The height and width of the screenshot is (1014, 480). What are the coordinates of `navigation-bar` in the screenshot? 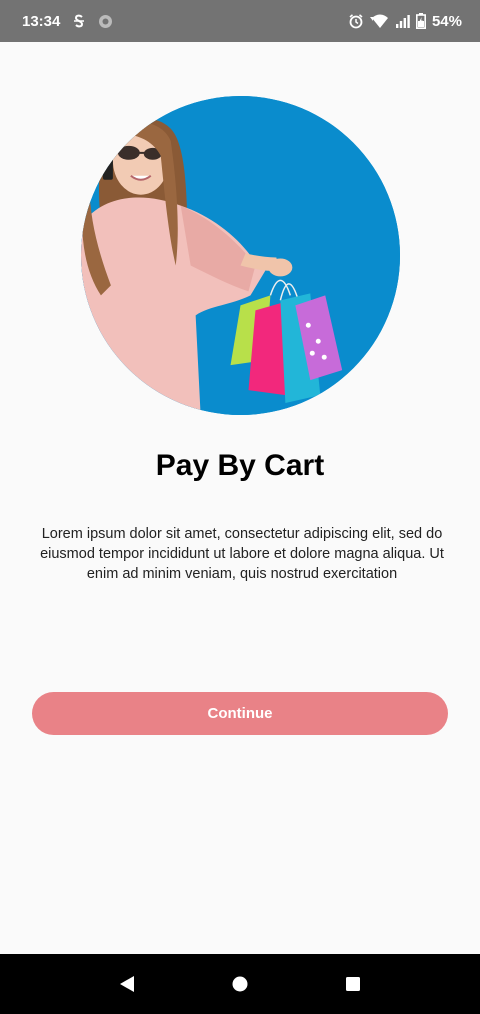 It's located at (240, 984).